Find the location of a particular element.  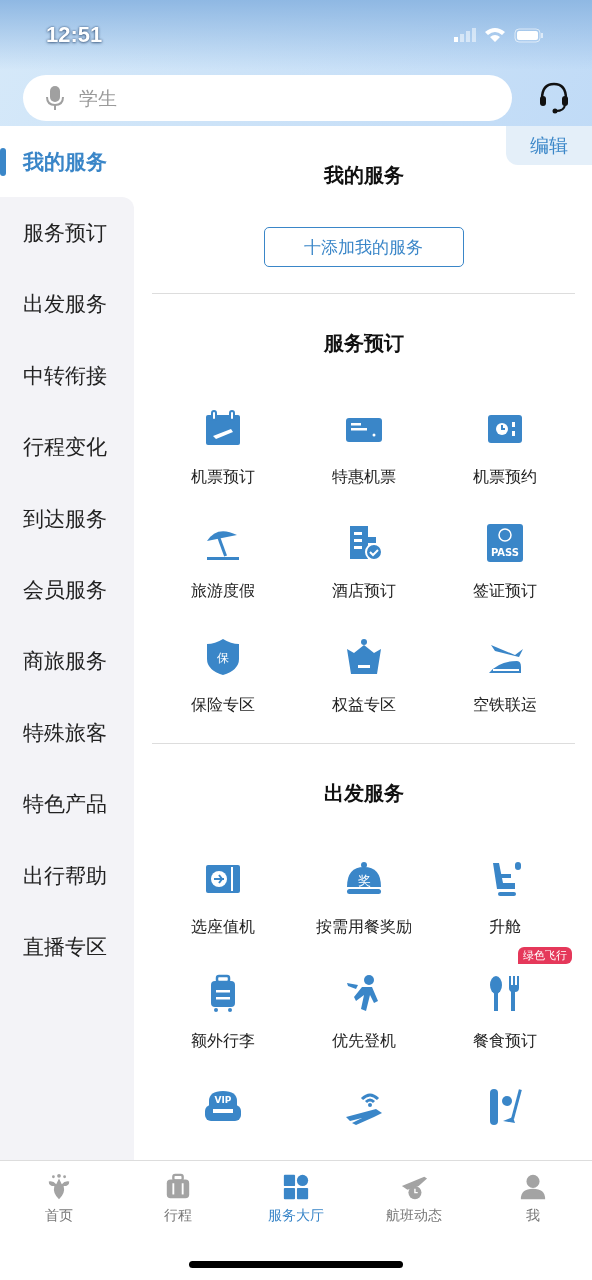

service-label: 机票预订 is located at coordinates (222, 477).